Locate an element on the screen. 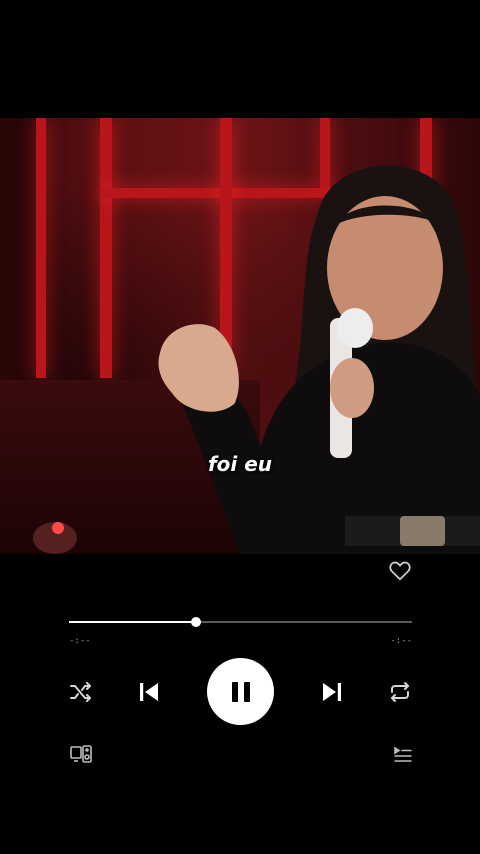 This screenshot has height=854, width=480. progress-bar is located at coordinates (240, 622).